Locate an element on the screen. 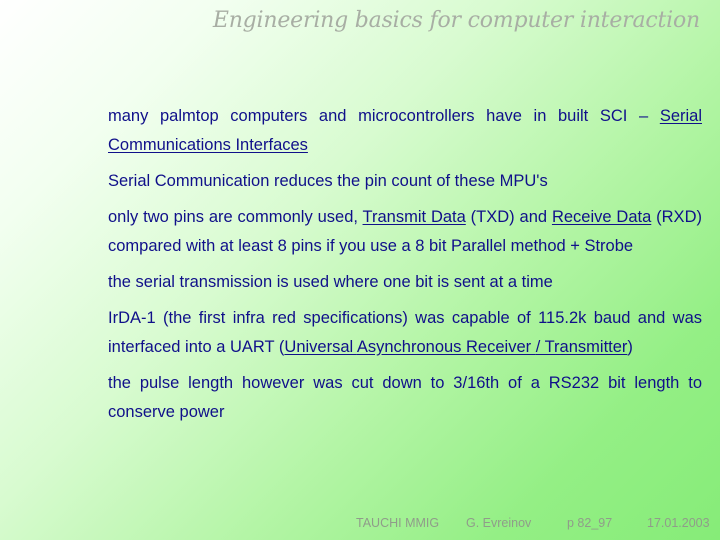 The image size is (720, 540). footer-date: 17.01.2003 is located at coordinates (678, 523).